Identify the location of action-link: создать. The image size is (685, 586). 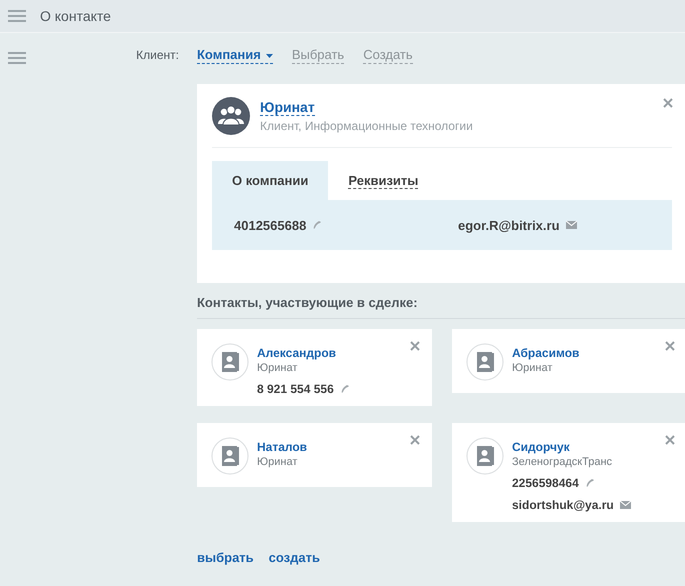
(294, 557).